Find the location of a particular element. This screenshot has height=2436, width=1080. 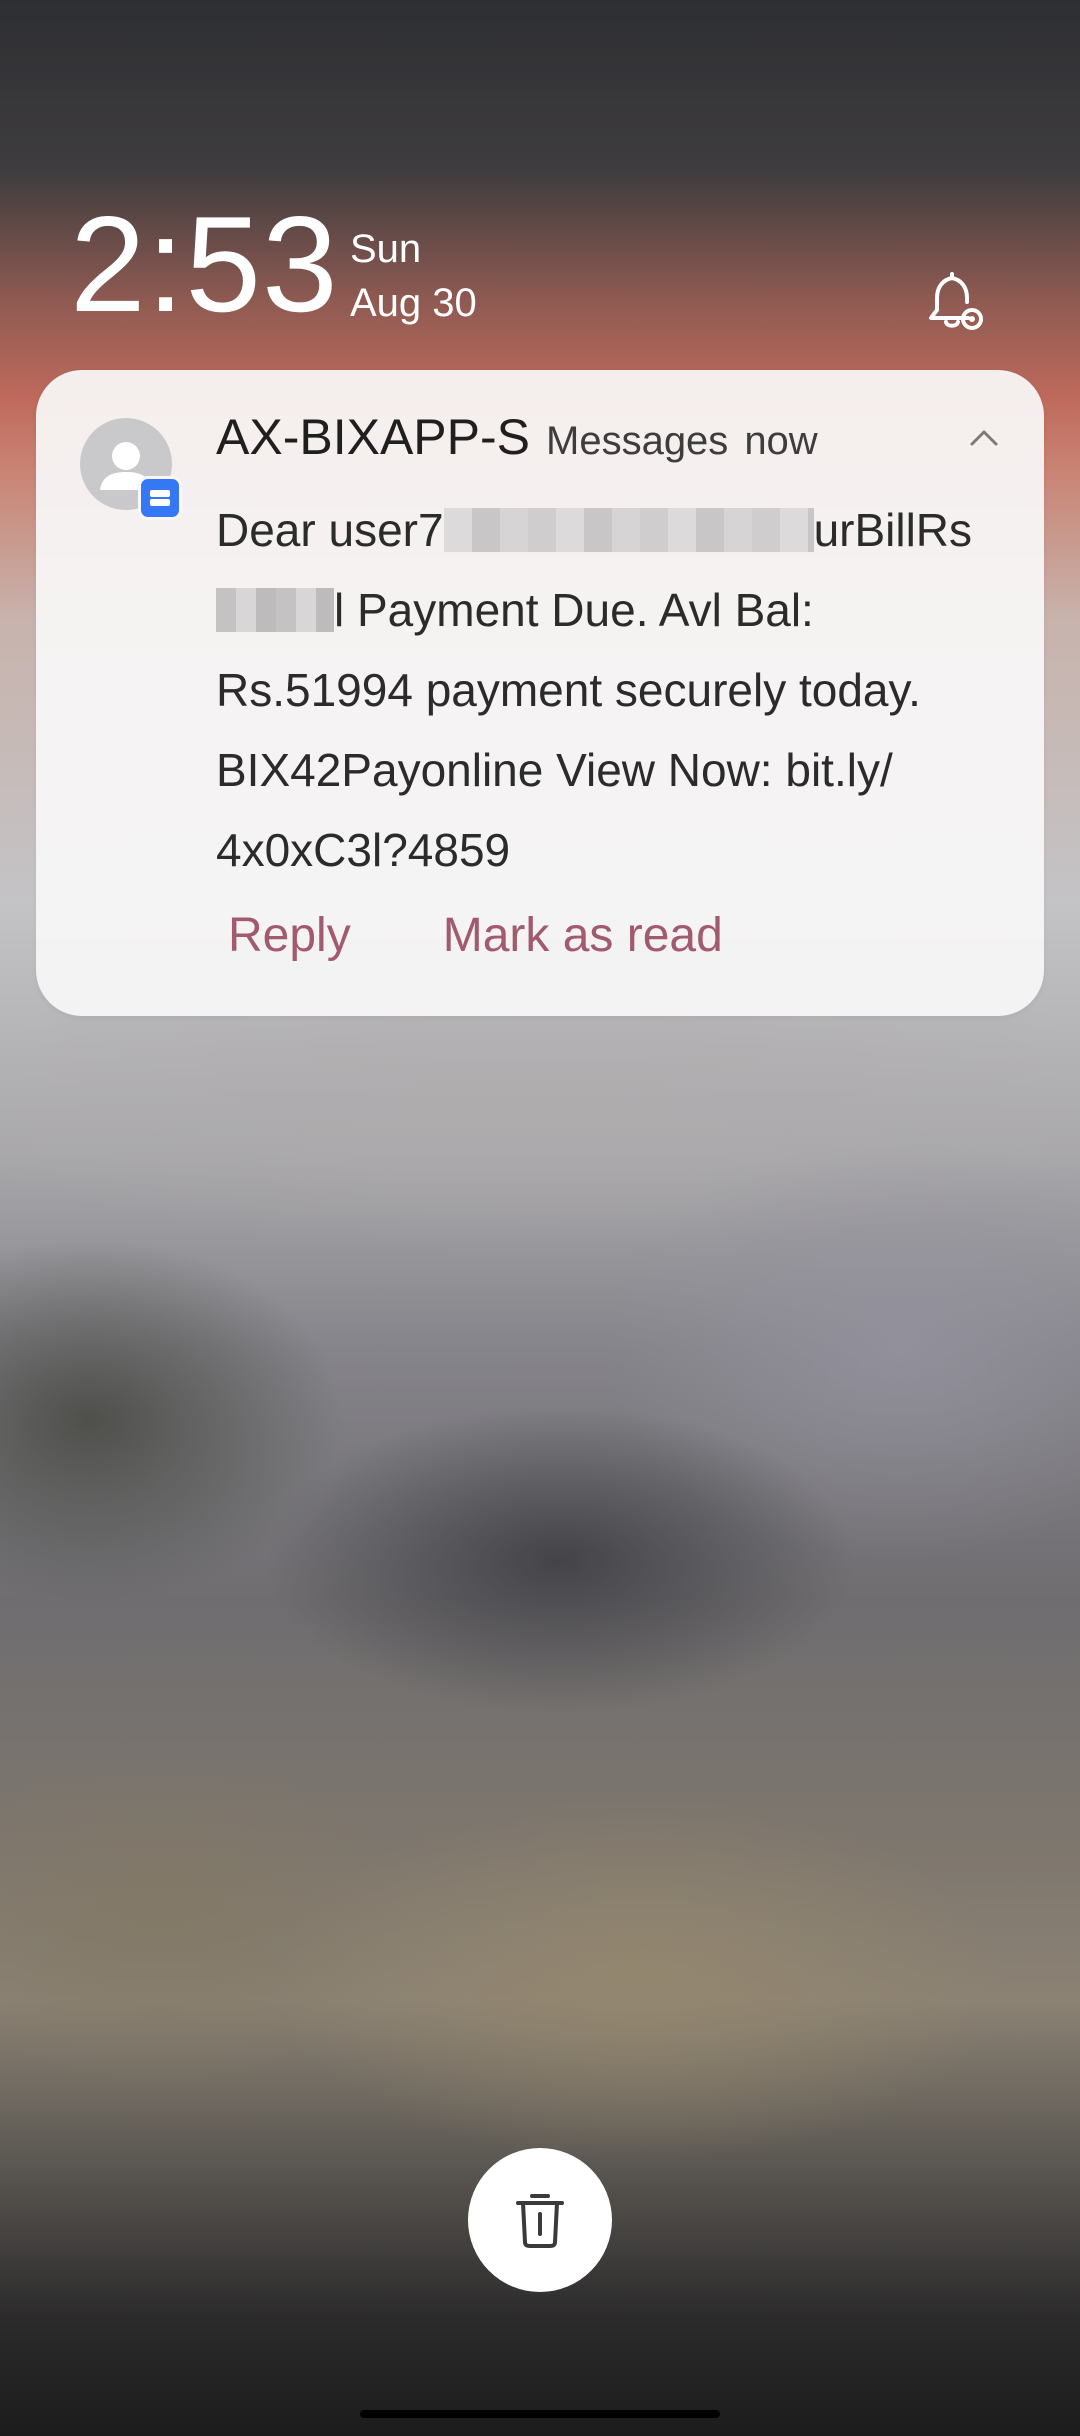

sender-name: AX-BIXAPP-S is located at coordinates (373, 437).